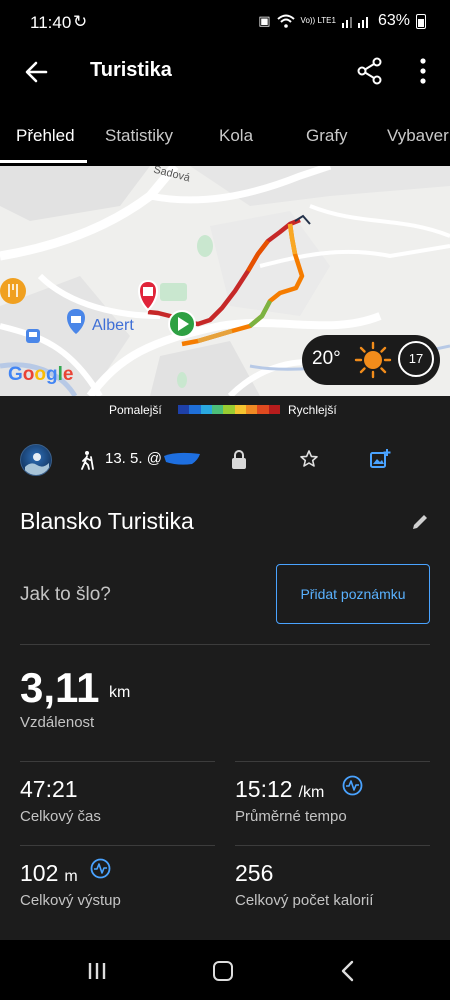 Image resolution: width=450 pixels, height=1000 pixels. What do you see at coordinates (51, 22) in the screenshot?
I see `status-time: 11:40` at bounding box center [51, 22].